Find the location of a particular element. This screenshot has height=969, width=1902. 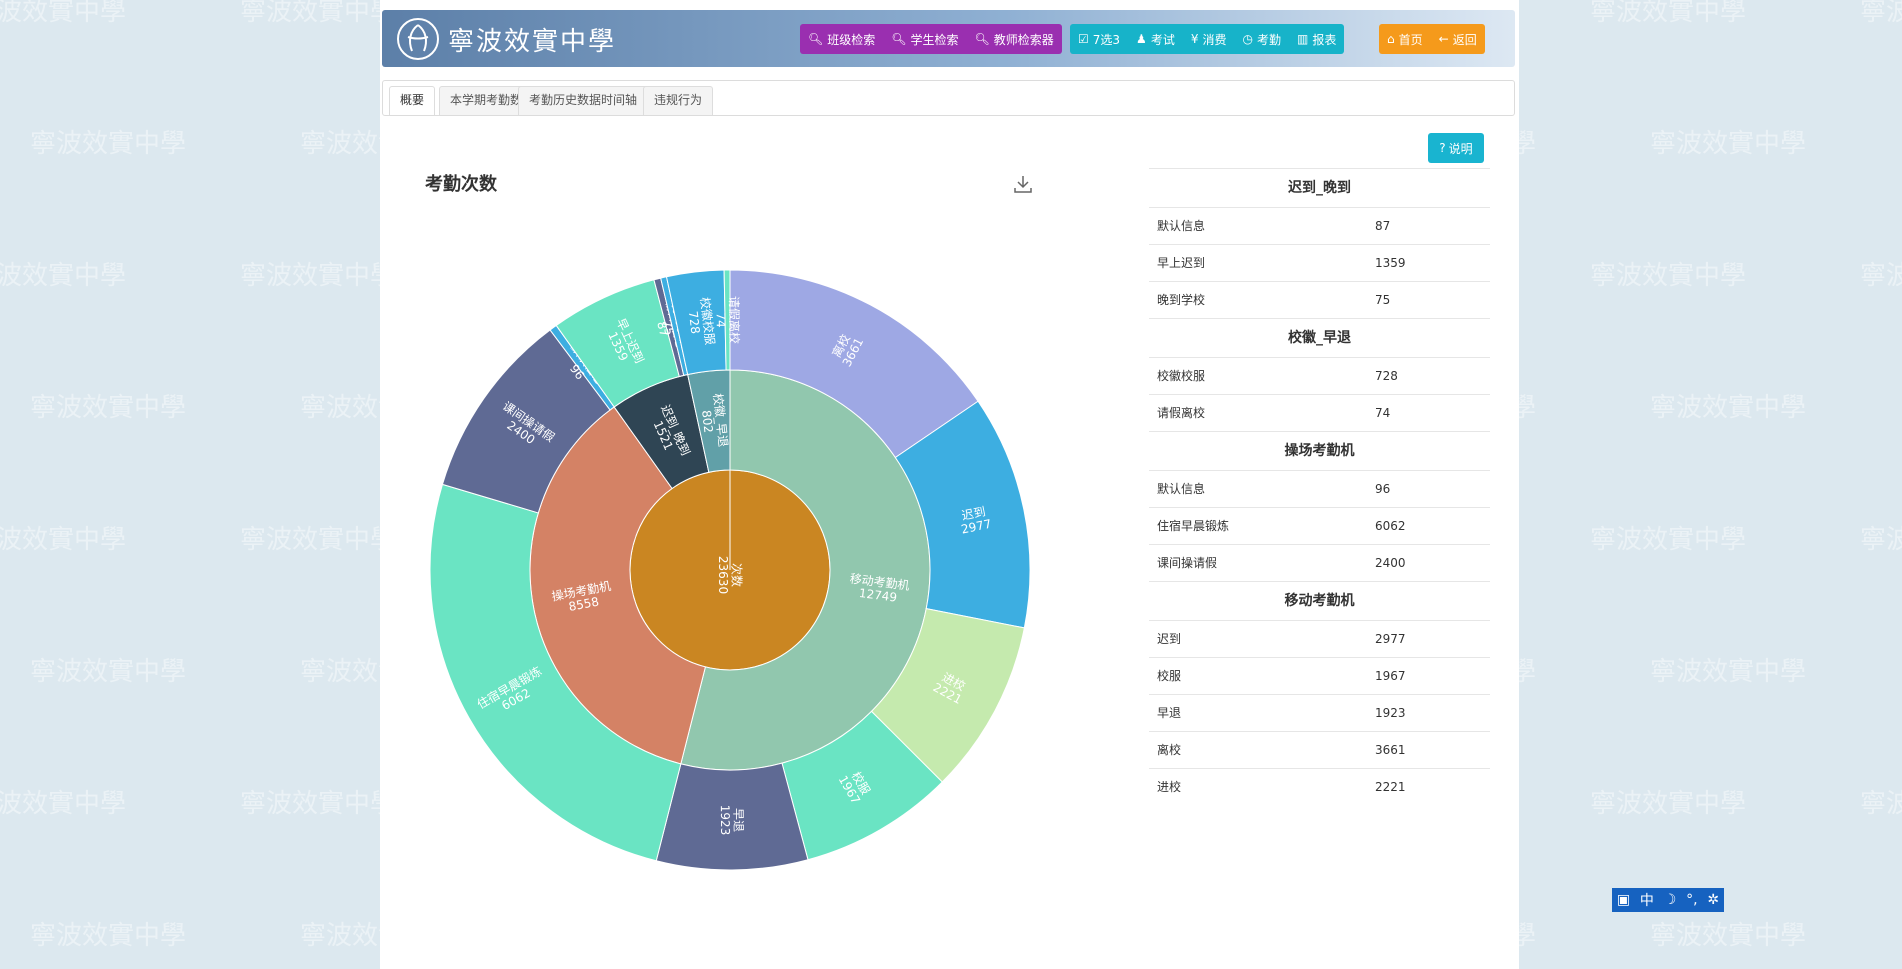

row-label: 进校 is located at coordinates (1169, 787).